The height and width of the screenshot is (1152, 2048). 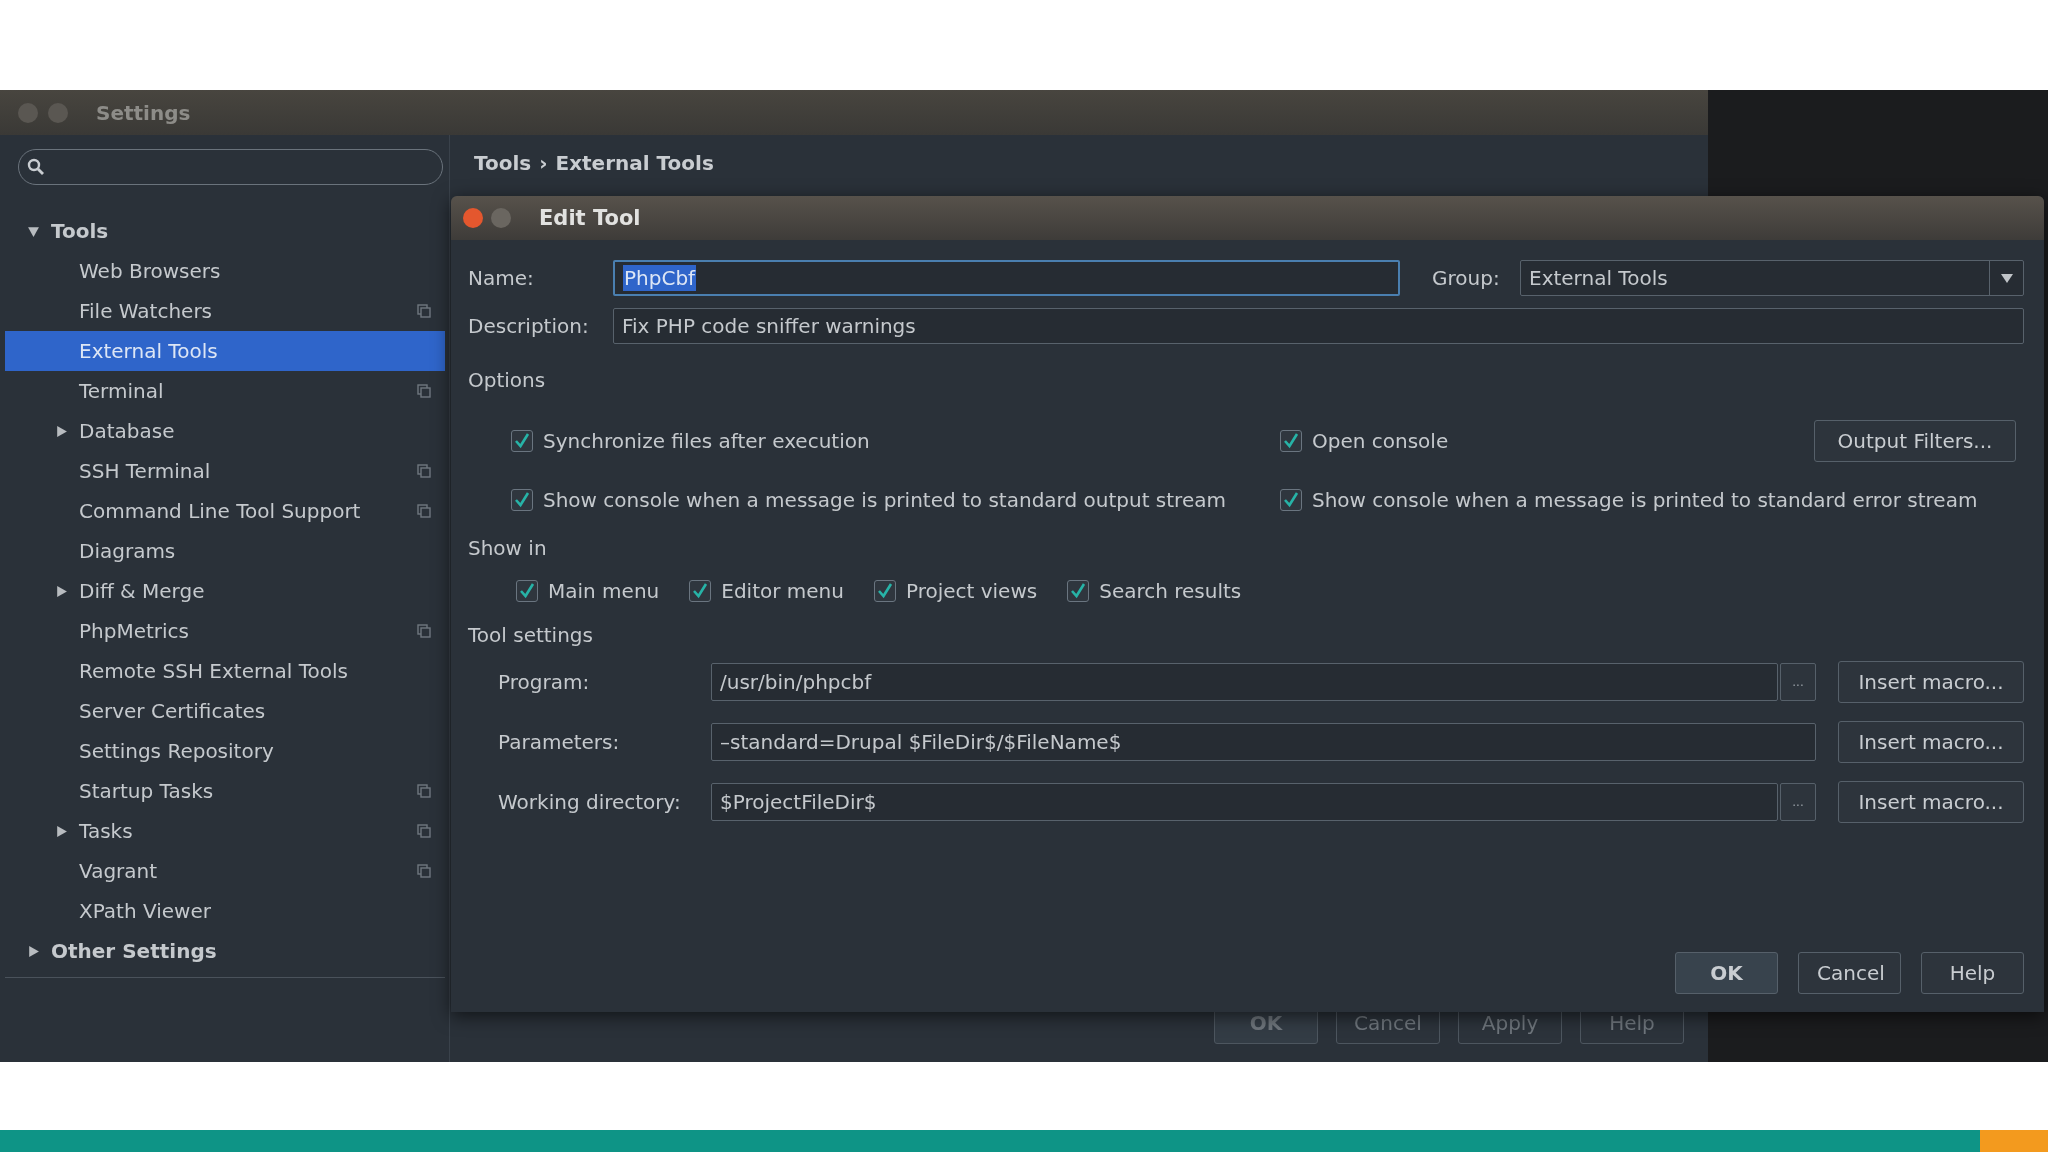 I want to click on checkbox-label: Search results, so click(x=1170, y=590).